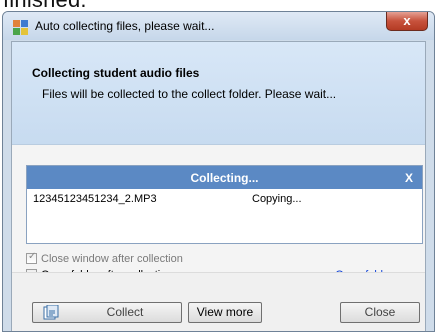 The image size is (437, 332). Describe the element at coordinates (380, 312) in the screenshot. I see `close-button: Close` at that location.